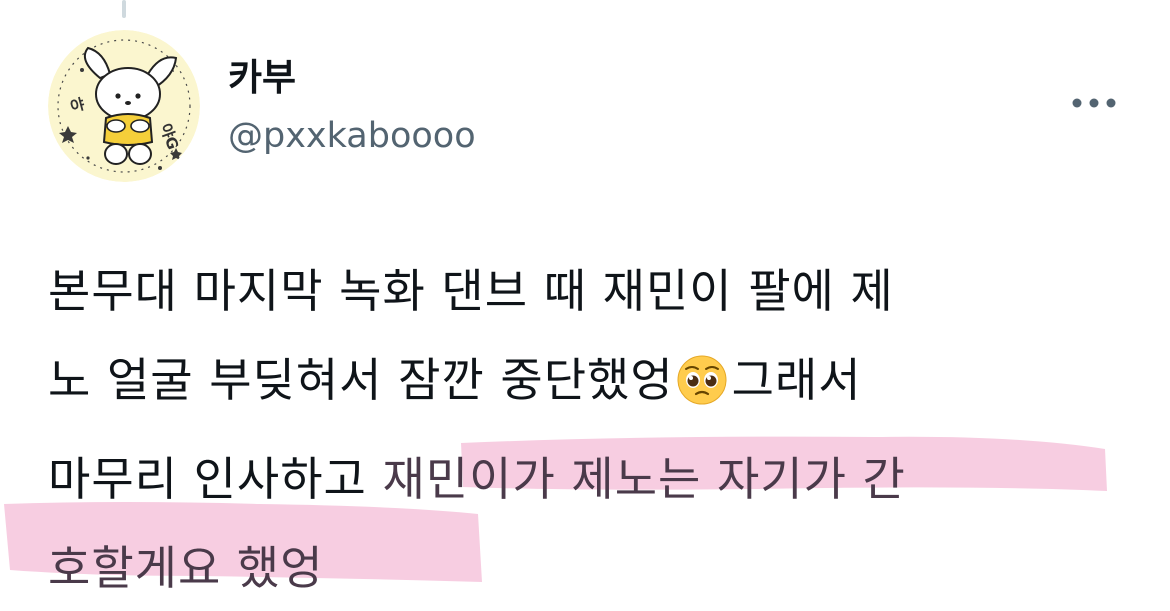 This screenshot has height=611, width=1170. I want to click on tweet-text-line-3-highlighted: 재민이가 제노는 자기가 간, so click(644, 479).